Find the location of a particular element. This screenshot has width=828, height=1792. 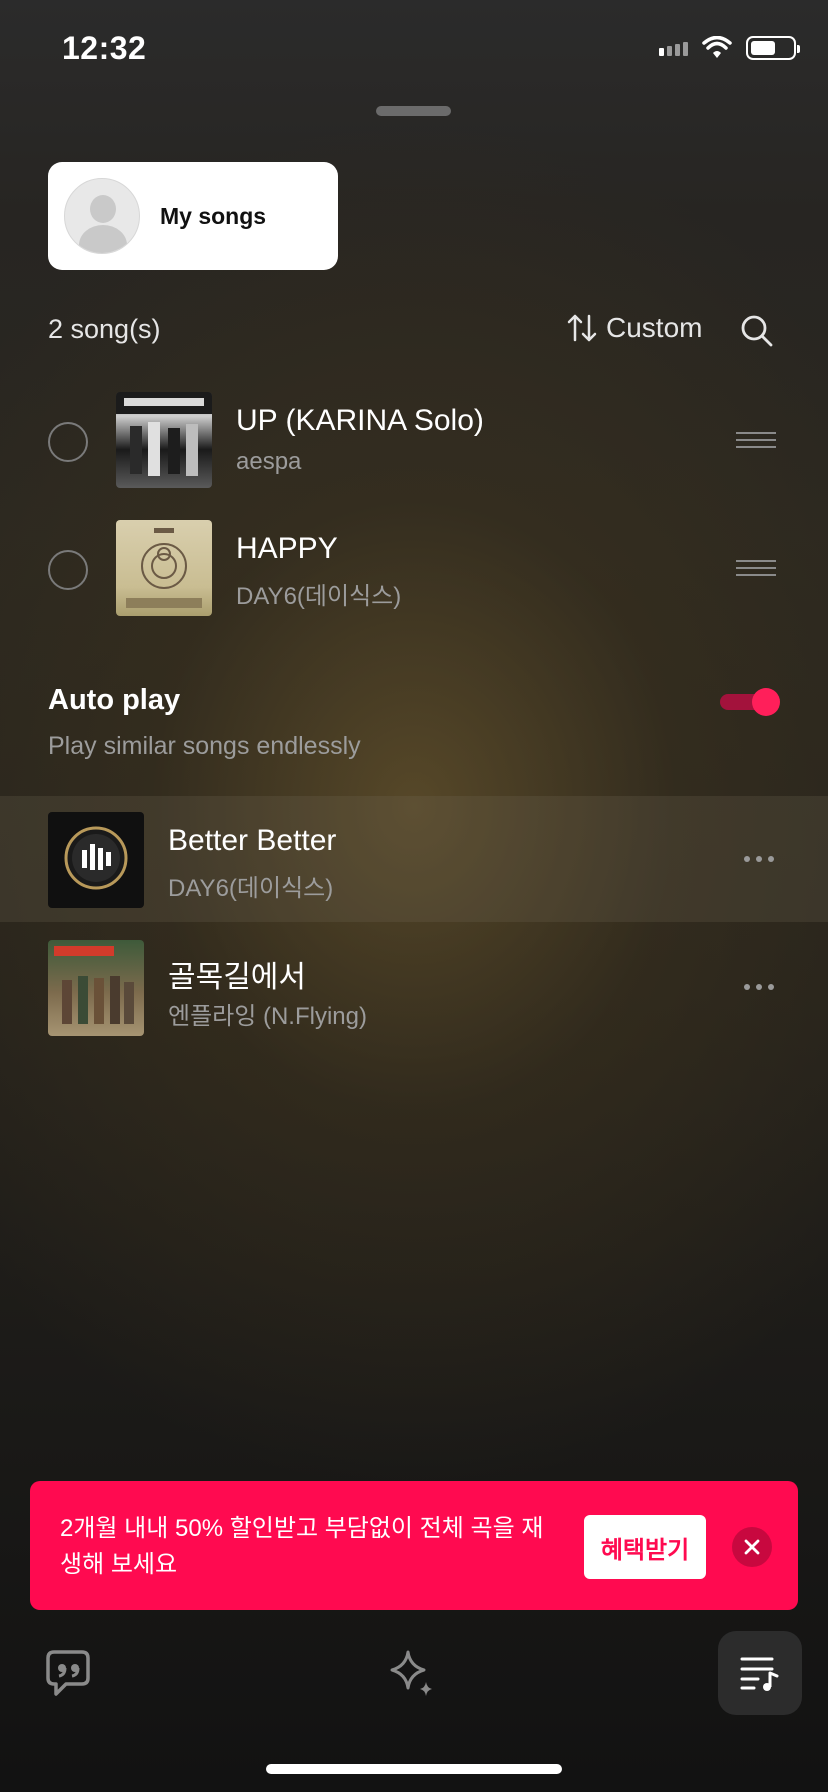

wifi-icon is located at coordinates (717, 47).